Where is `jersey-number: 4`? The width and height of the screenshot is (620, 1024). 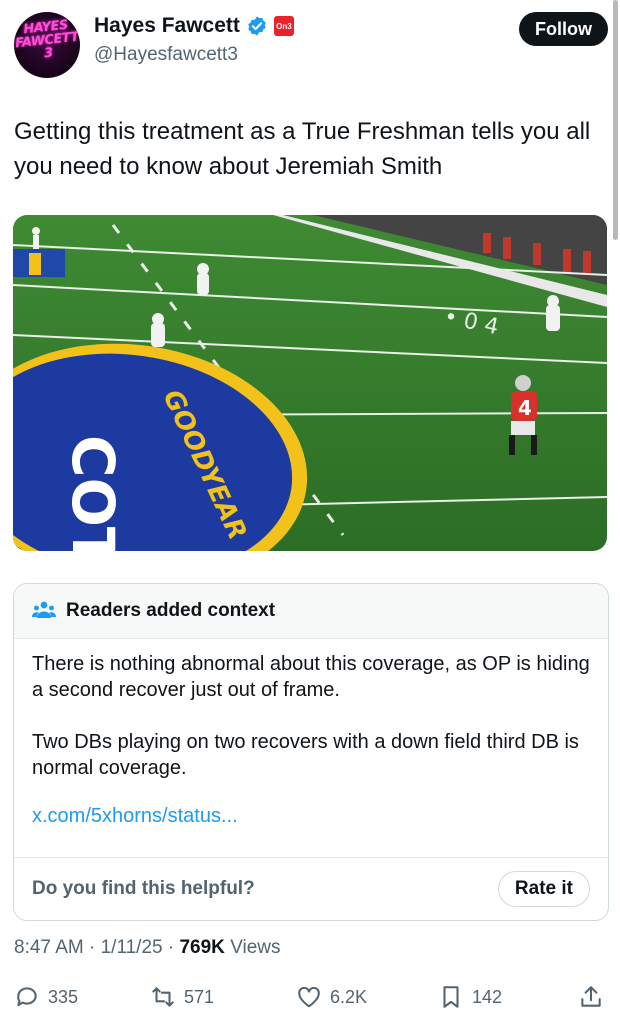
jersey-number: 4 is located at coordinates (525, 408).